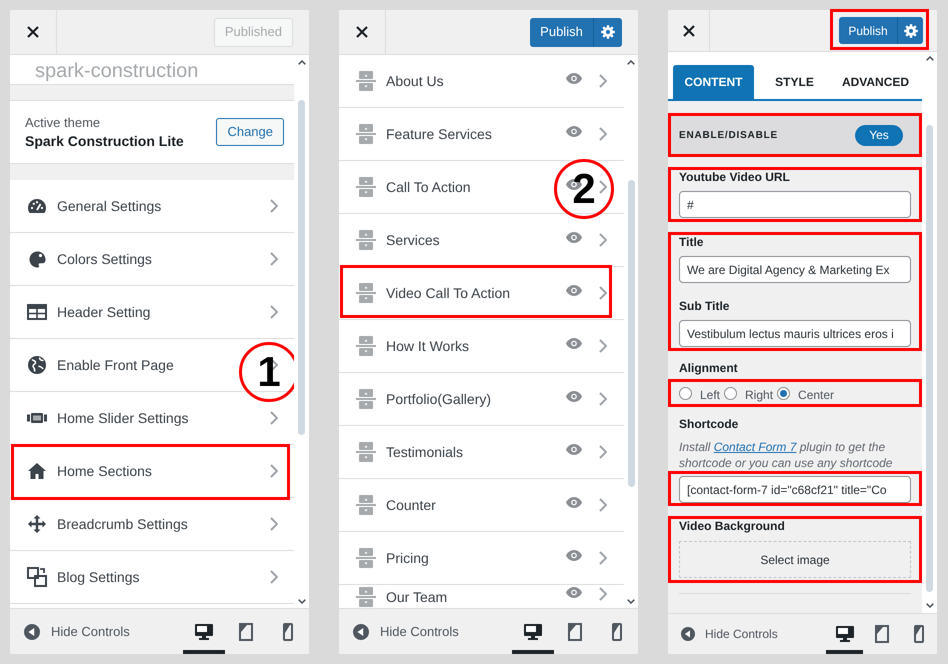 The image size is (948, 664). What do you see at coordinates (116, 71) in the screenshot?
I see `site-title: spark-construction` at bounding box center [116, 71].